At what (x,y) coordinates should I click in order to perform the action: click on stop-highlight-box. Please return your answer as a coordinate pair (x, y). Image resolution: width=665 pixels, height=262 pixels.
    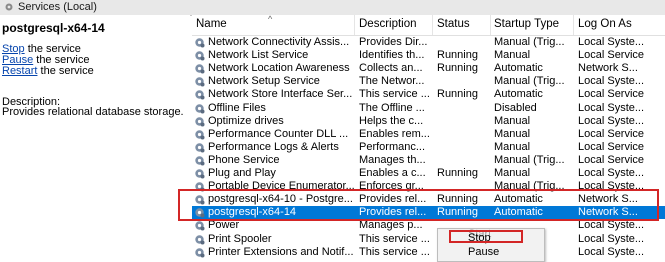
    Looking at the image, I should click on (486, 236).